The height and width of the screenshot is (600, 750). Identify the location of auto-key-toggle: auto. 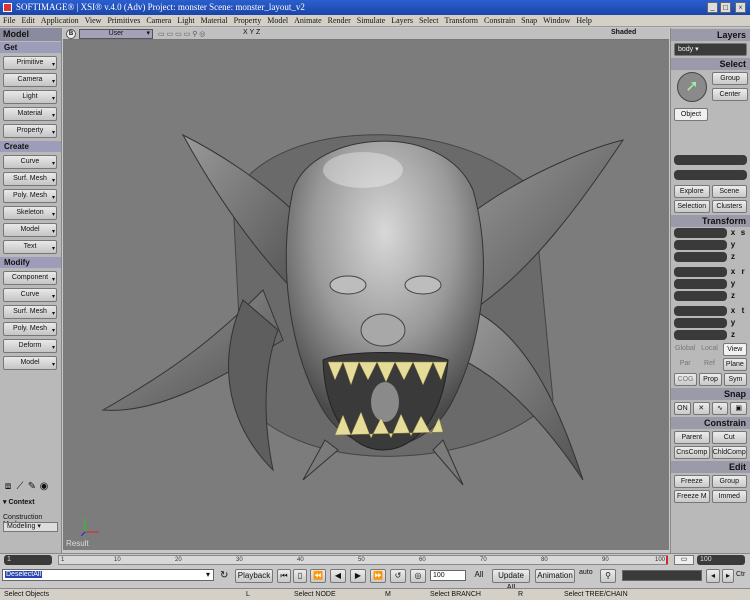
(586, 572).